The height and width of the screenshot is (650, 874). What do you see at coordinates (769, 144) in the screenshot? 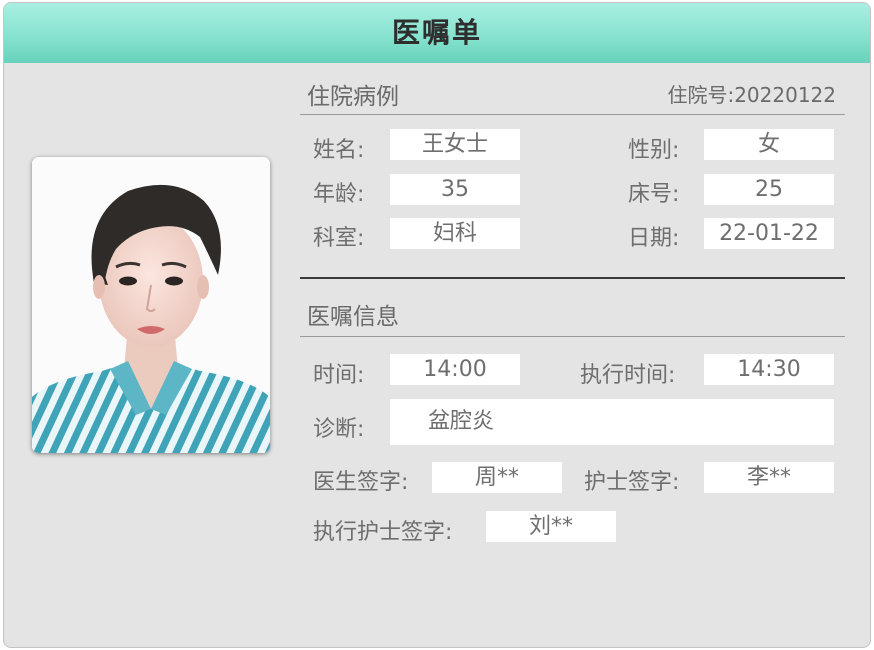
I see `gender-field: 女` at bounding box center [769, 144].